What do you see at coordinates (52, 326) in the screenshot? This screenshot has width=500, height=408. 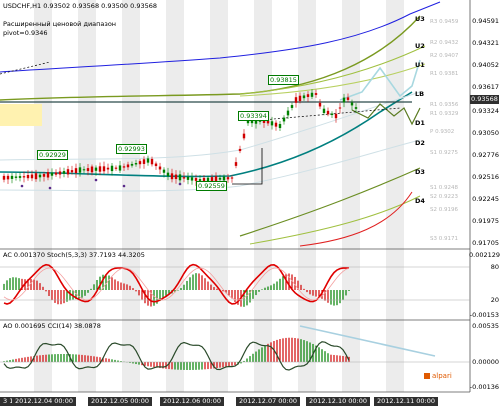 I see `ao-pane-header: AO 0.001695 CCI(14) 38.0878` at bounding box center [52, 326].